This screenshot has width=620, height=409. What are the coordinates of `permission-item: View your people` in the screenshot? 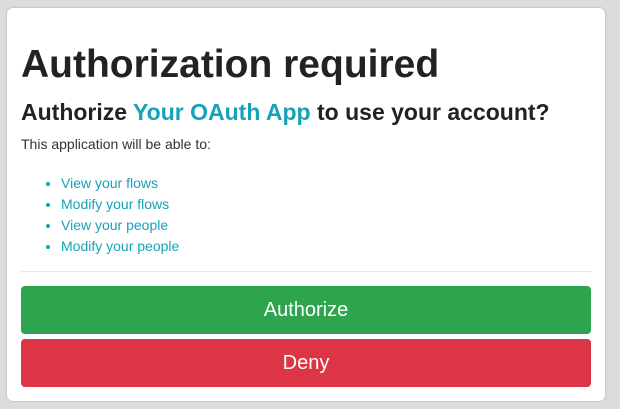 It's located at (120, 225).